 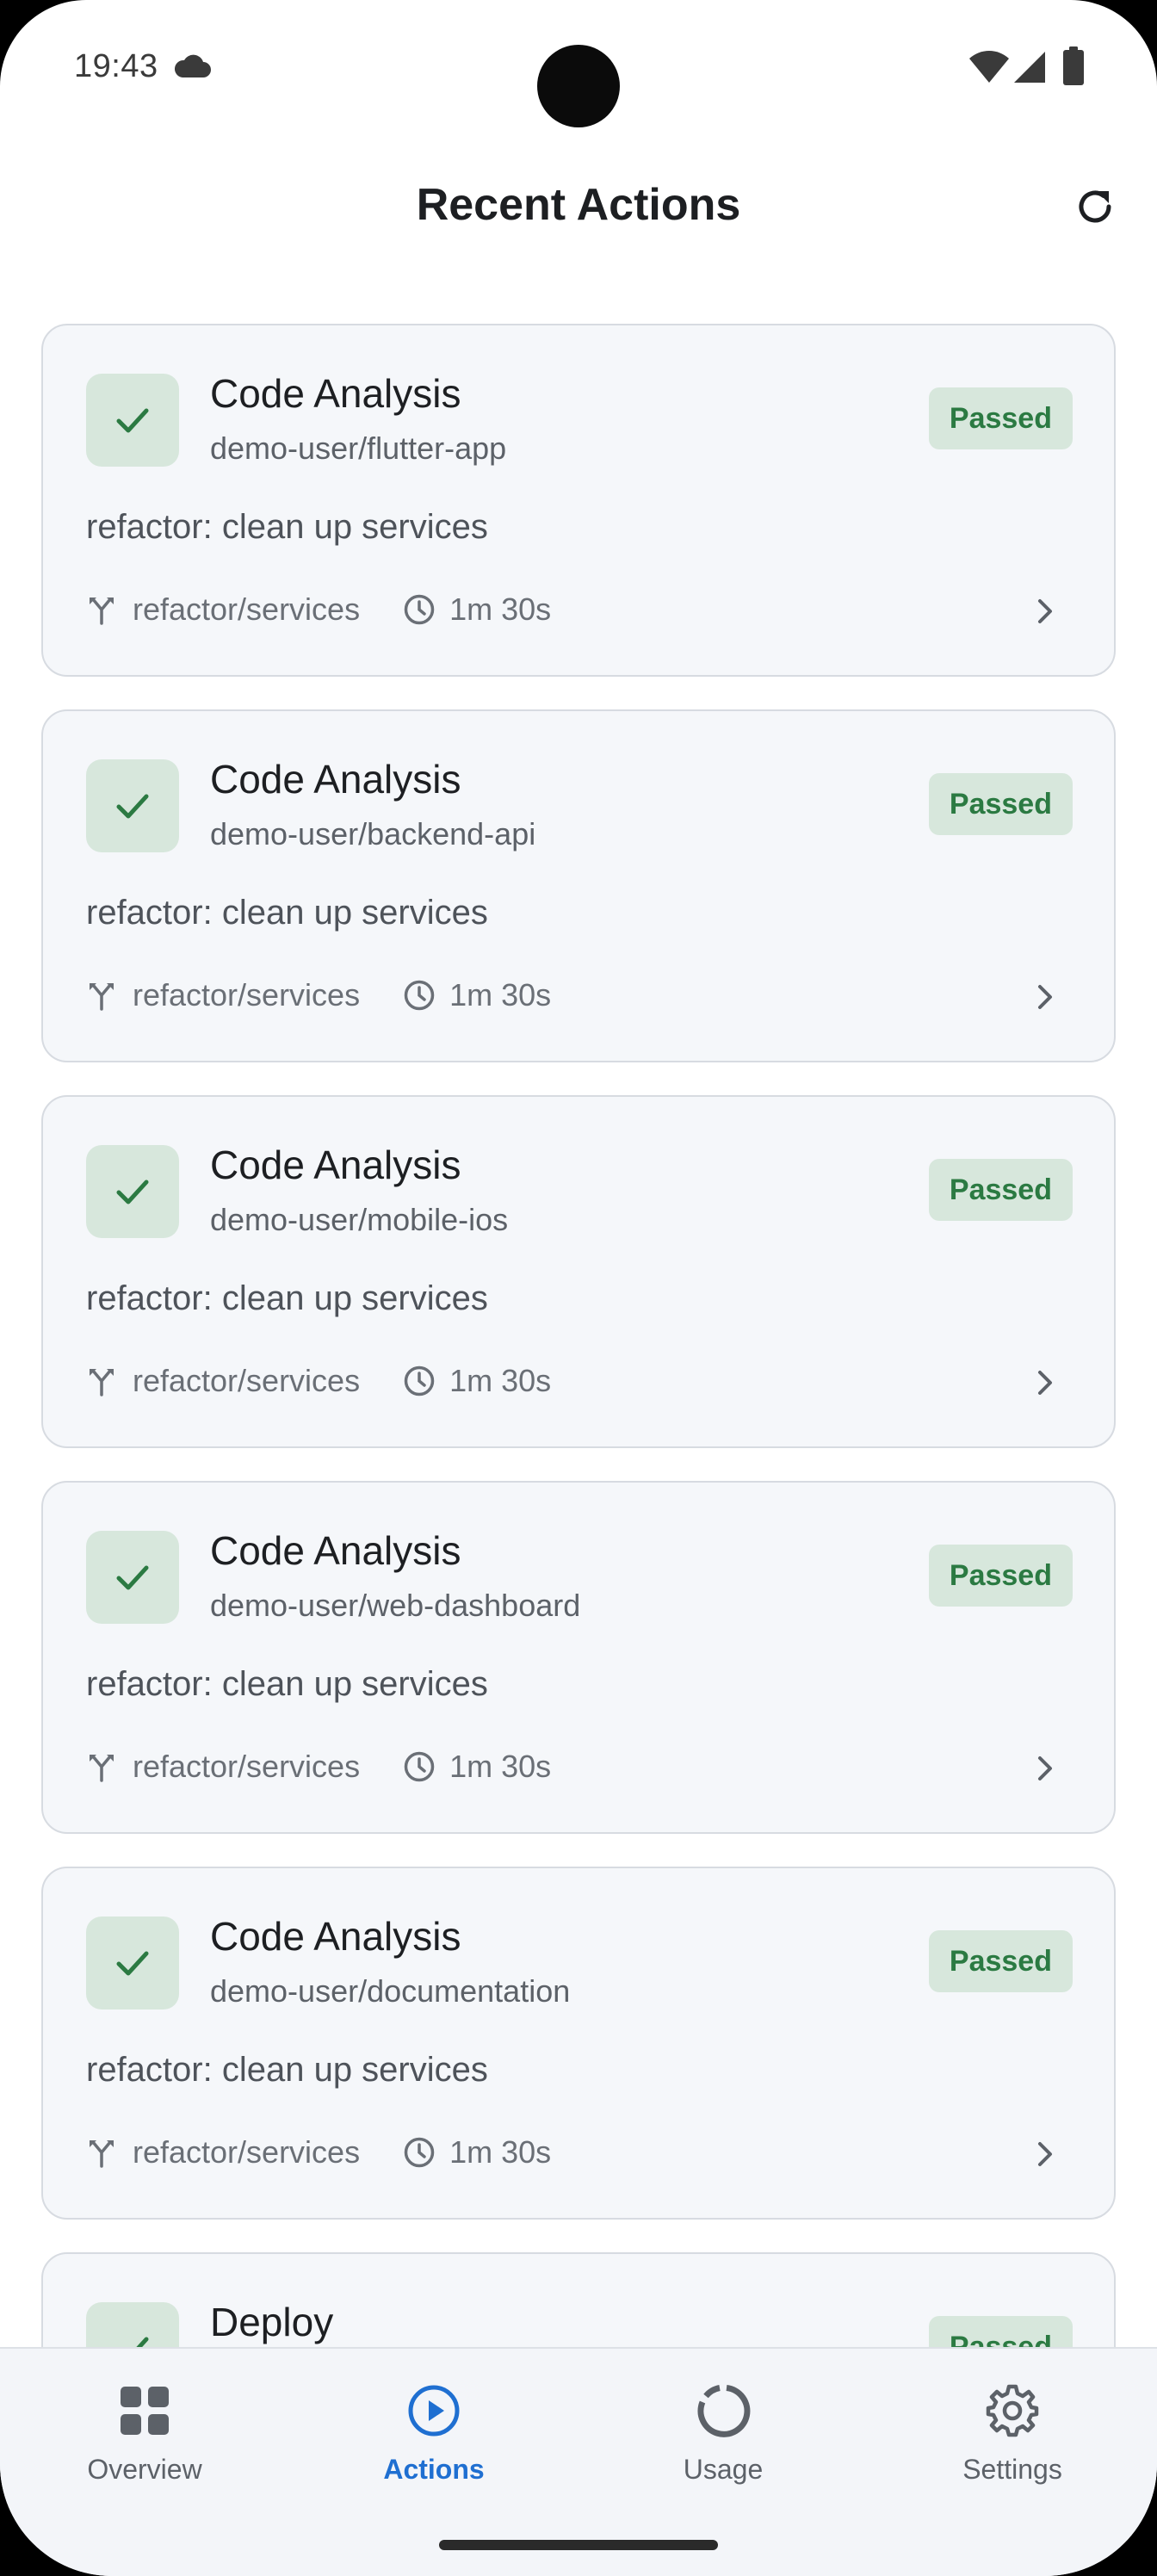 I want to click on nav-item-usage: Usage, so click(x=723, y=2444).